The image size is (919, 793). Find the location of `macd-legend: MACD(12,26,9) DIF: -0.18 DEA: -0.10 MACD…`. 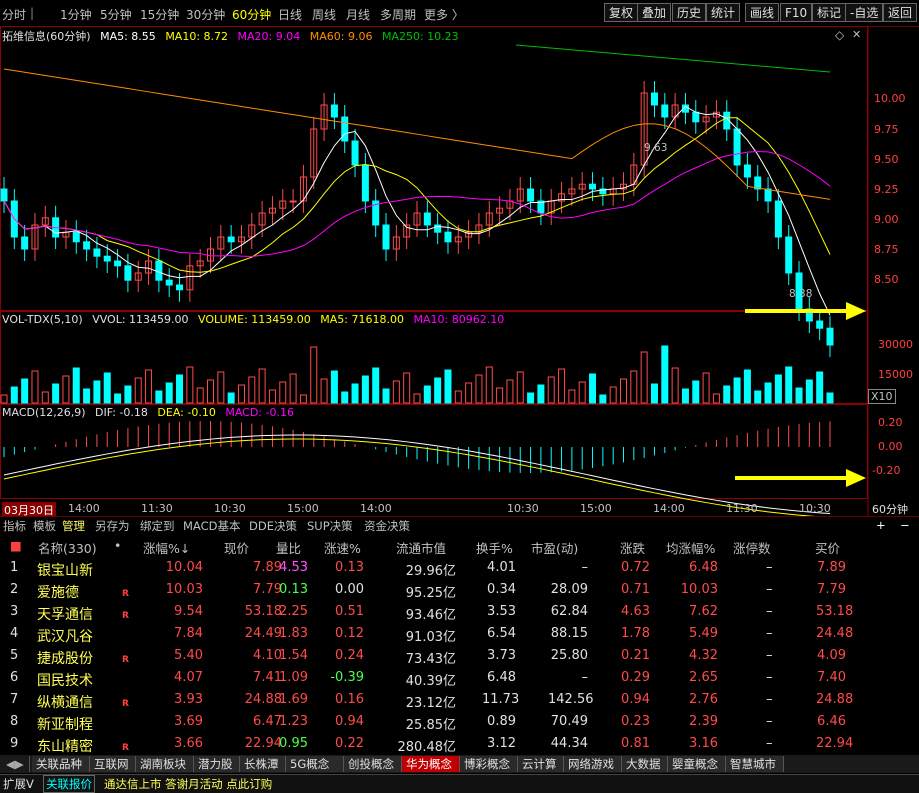

macd-legend: MACD(12,26,9) DIF: -0.18 DEA: -0.10 MACD… is located at coordinates (151, 412).